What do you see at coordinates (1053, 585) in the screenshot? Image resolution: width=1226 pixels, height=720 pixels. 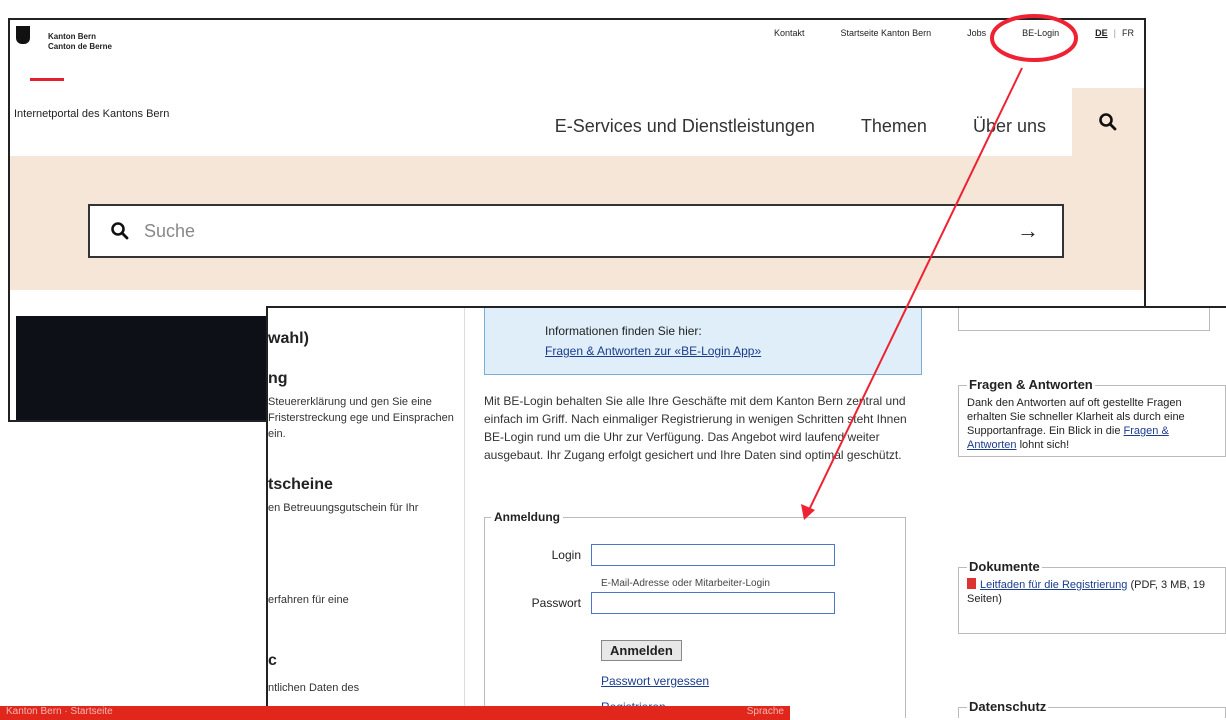 I see `guide-pdf-link: Leitfaden für die Registrierung` at bounding box center [1053, 585].